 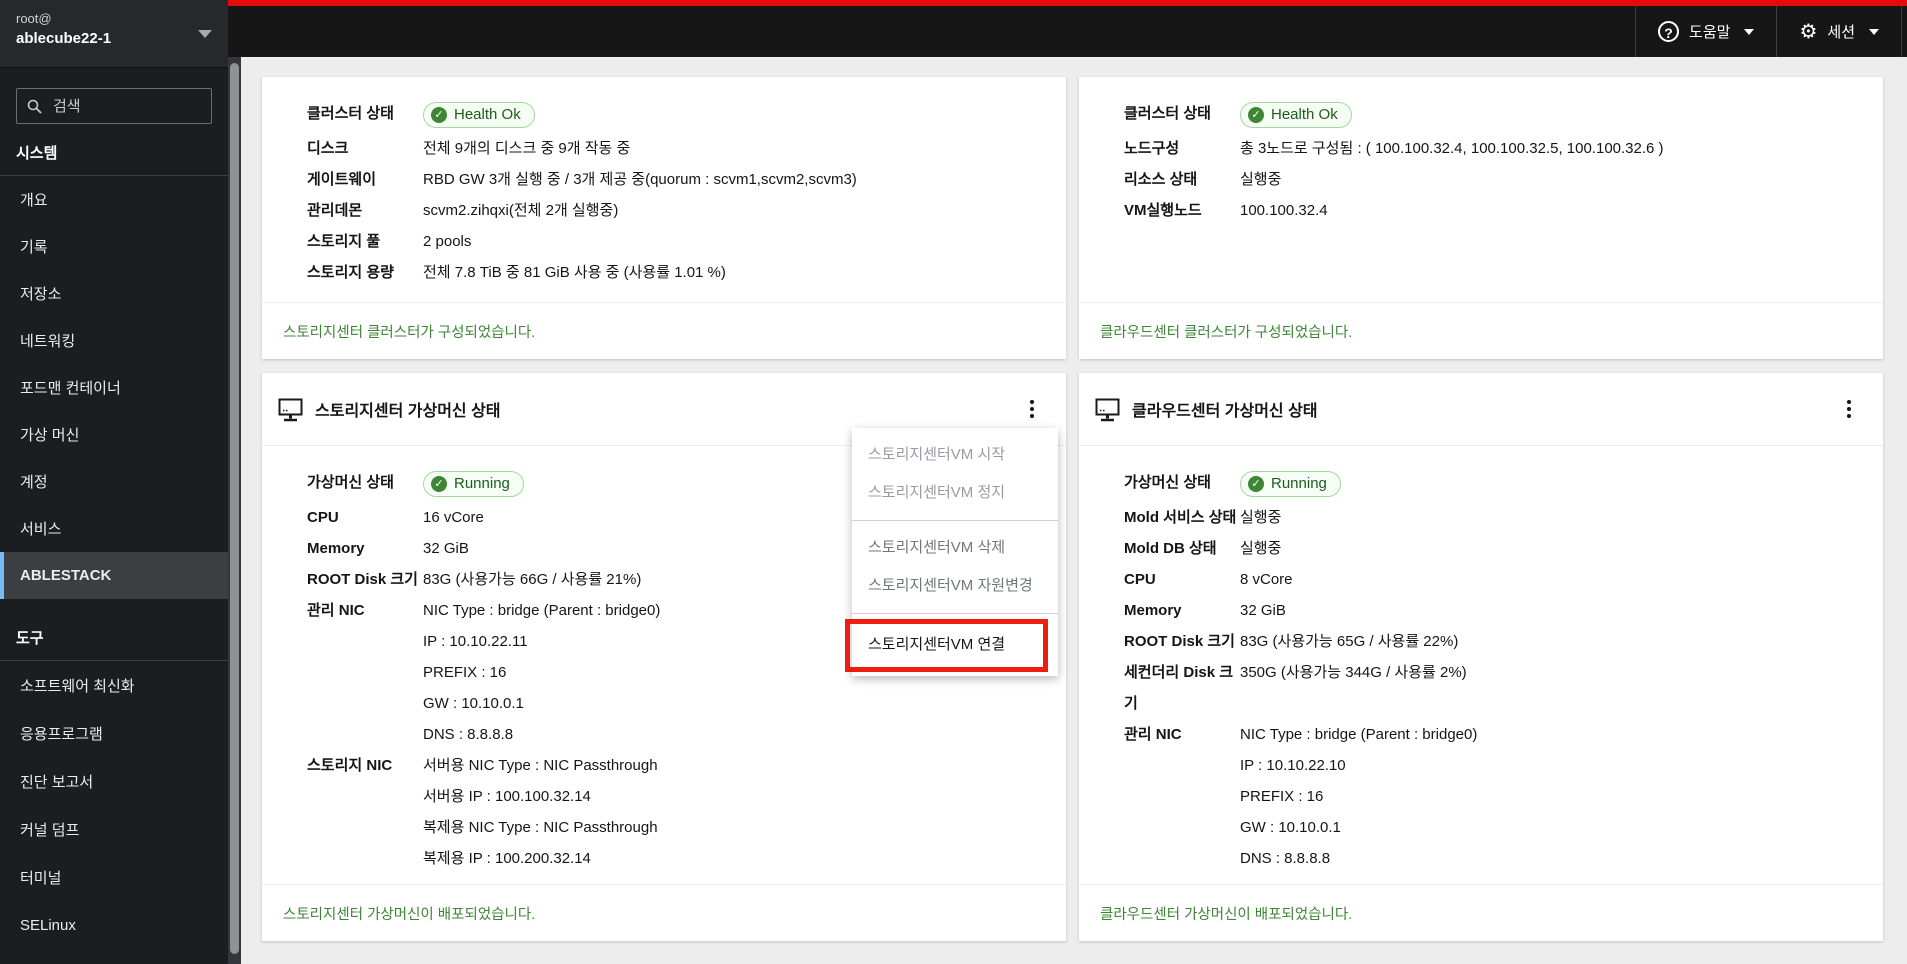 What do you see at coordinates (114, 733) in the screenshot?
I see `sidebar-item-applications: 응용프로그램` at bounding box center [114, 733].